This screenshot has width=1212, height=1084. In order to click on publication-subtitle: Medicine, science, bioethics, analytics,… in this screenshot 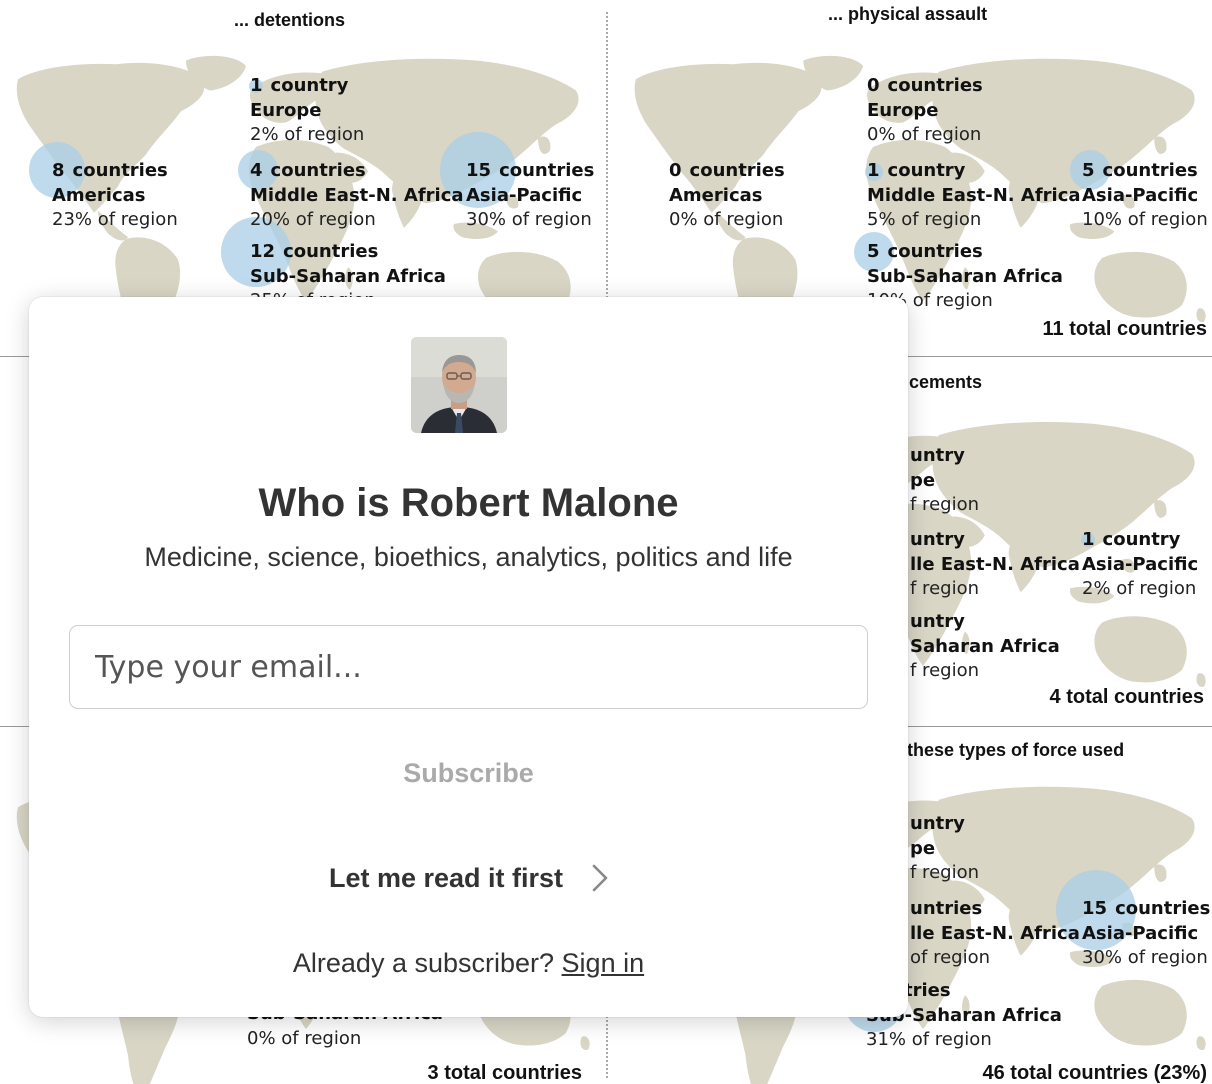, I will do `click(468, 557)`.